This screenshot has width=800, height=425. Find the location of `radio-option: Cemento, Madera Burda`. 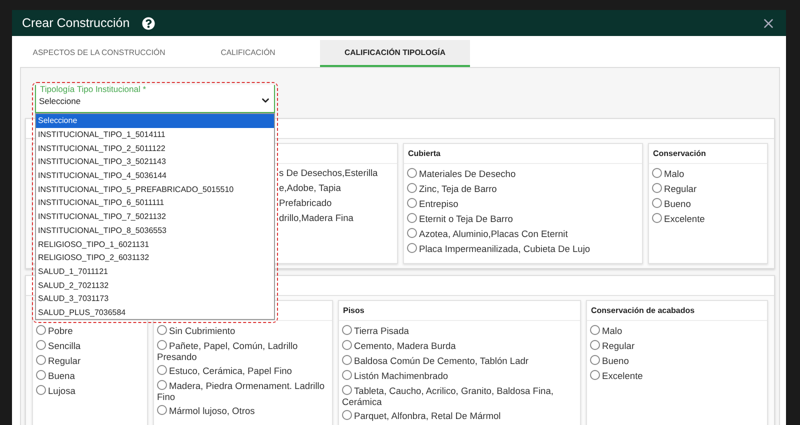

radio-option: Cemento, Madera Burda is located at coordinates (459, 346).